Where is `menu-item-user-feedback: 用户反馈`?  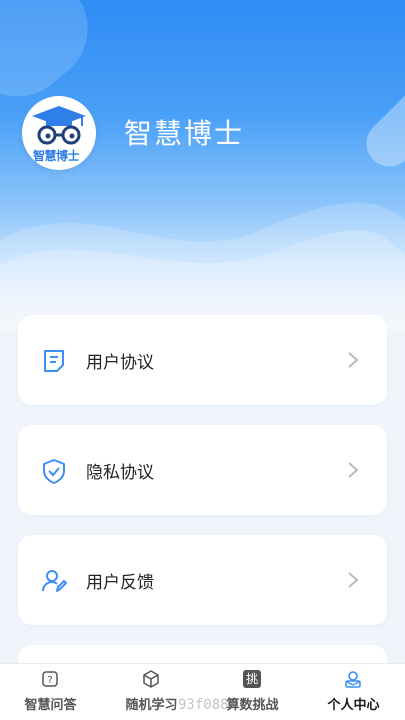
menu-item-user-feedback: 用户反馈 is located at coordinates (202, 580).